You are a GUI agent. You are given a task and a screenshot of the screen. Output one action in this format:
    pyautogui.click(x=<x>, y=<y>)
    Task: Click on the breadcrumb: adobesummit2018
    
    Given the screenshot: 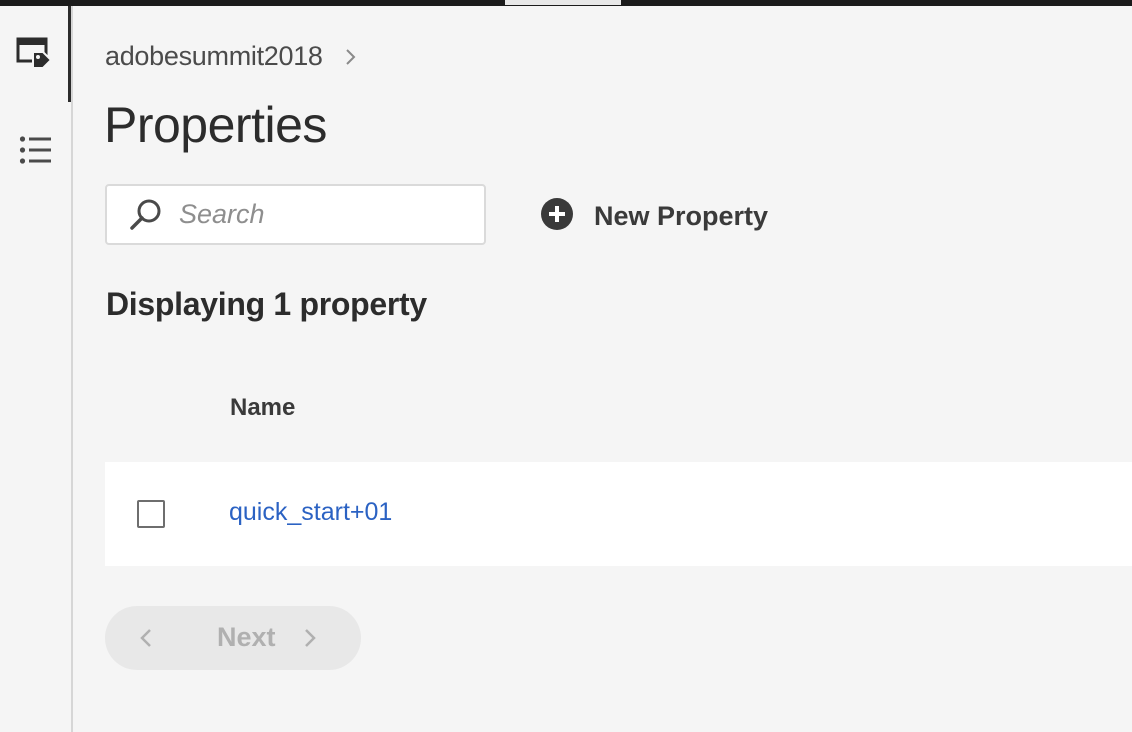 What is the action you would take?
    pyautogui.click(x=231, y=56)
    